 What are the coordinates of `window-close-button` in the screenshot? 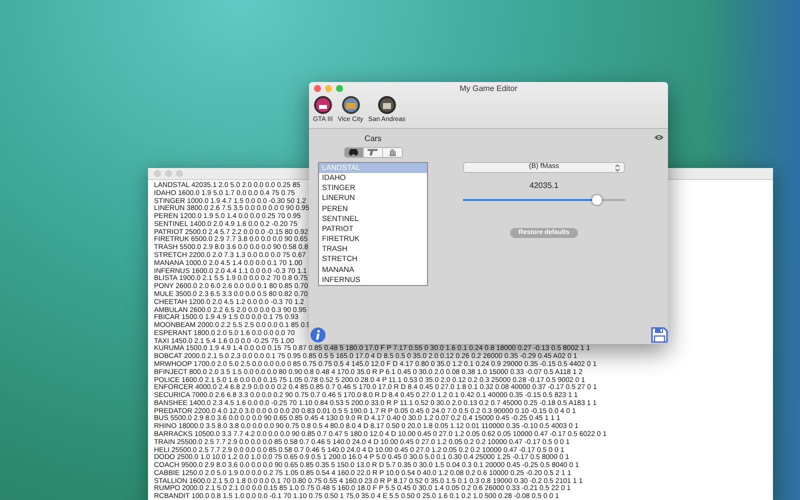 It's located at (317, 88).